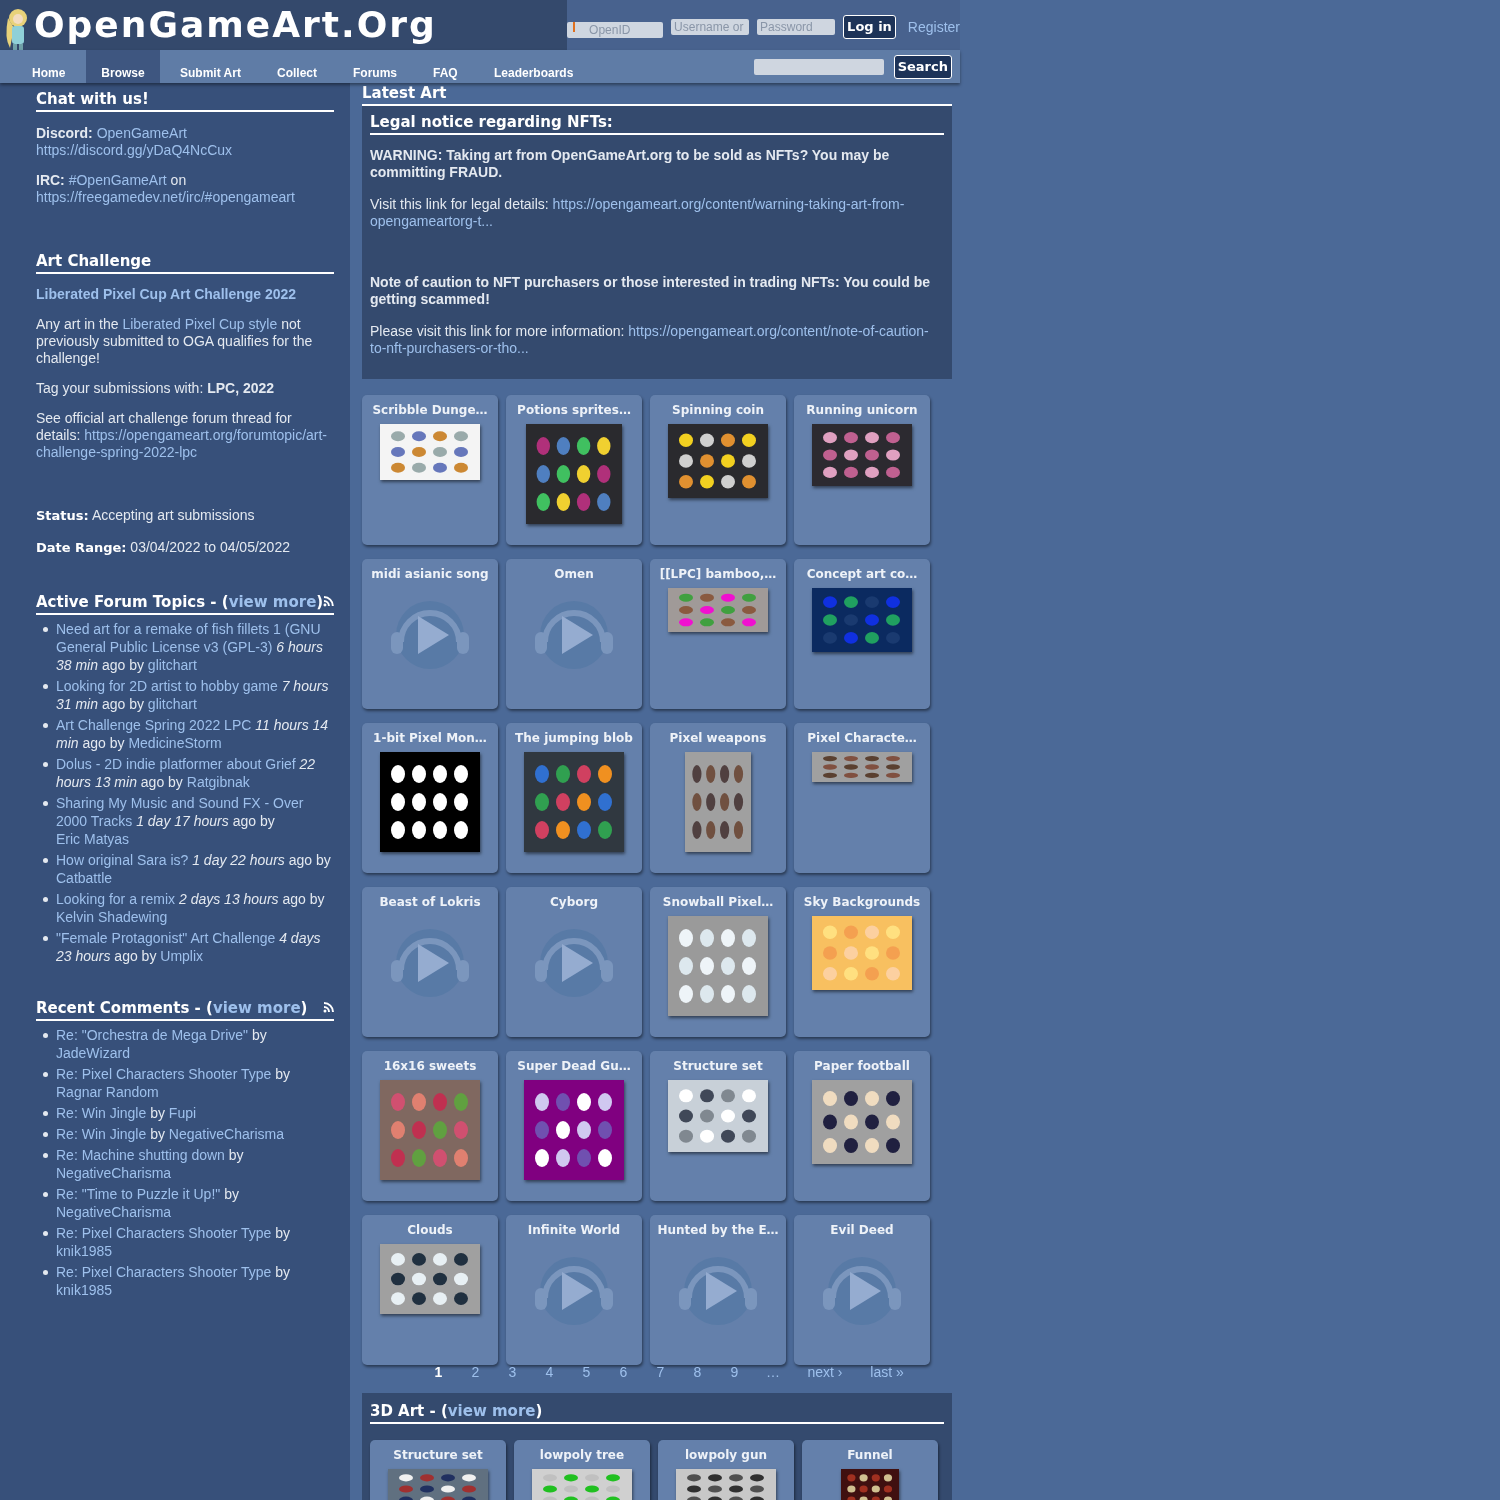 Image resolution: width=1500 pixels, height=1500 pixels. I want to click on link: Eric Matyas, so click(93, 839).